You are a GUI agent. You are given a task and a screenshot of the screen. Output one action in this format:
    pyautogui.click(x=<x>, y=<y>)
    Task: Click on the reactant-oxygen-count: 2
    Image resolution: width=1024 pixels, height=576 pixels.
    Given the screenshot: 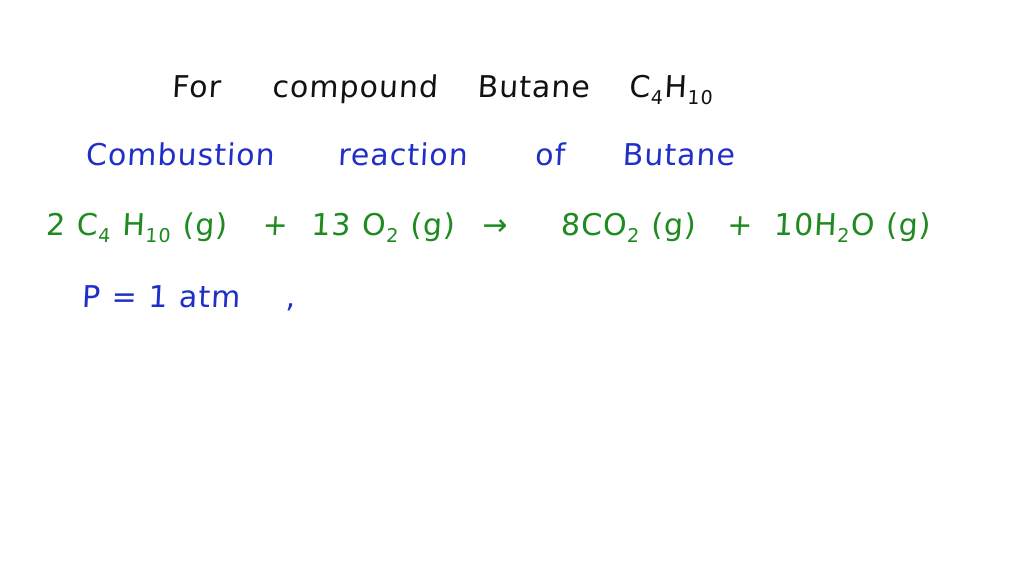 What is the action you would take?
    pyautogui.click(x=392, y=236)
    